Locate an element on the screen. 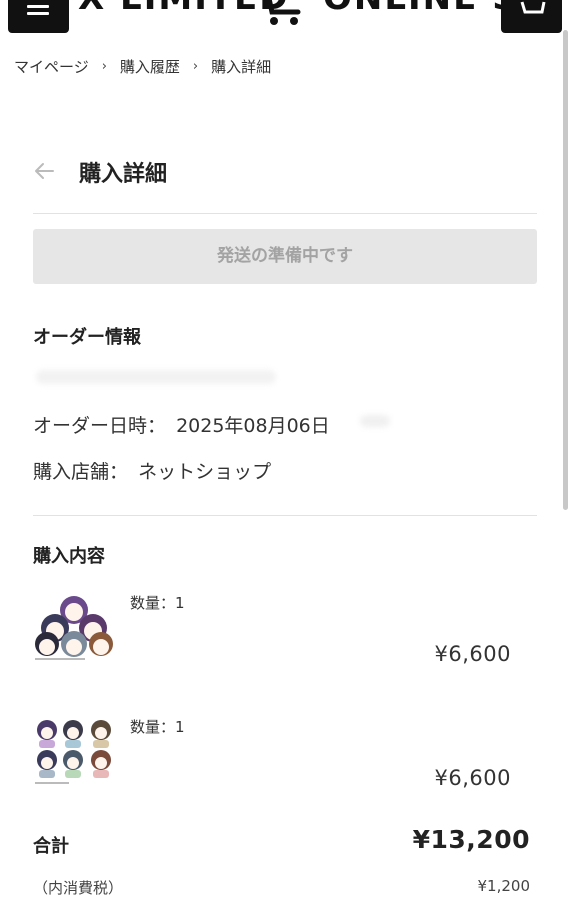  breadcrumb-mypage: マイページ is located at coordinates (51, 66).